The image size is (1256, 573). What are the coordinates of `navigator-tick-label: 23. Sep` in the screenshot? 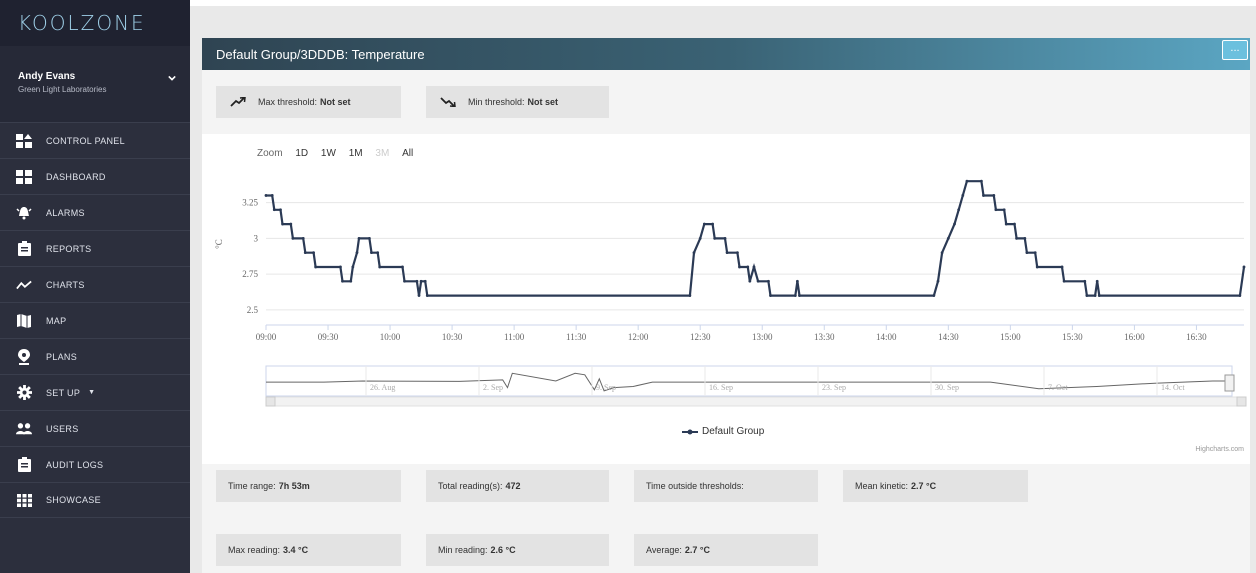 It's located at (834, 387).